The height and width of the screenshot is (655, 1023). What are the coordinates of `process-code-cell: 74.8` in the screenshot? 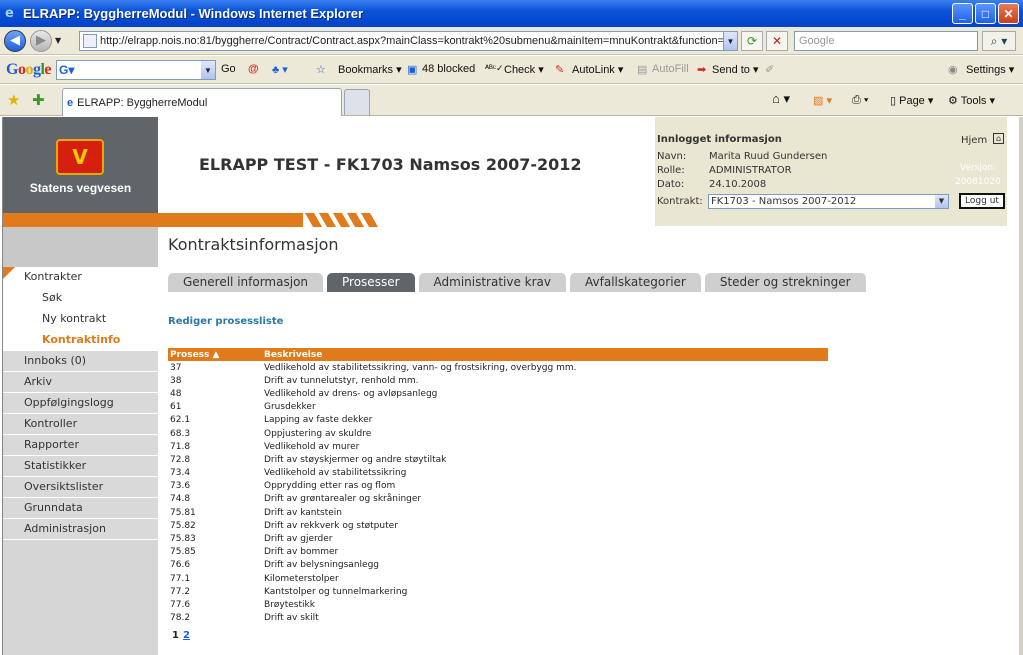 It's located at (180, 499).